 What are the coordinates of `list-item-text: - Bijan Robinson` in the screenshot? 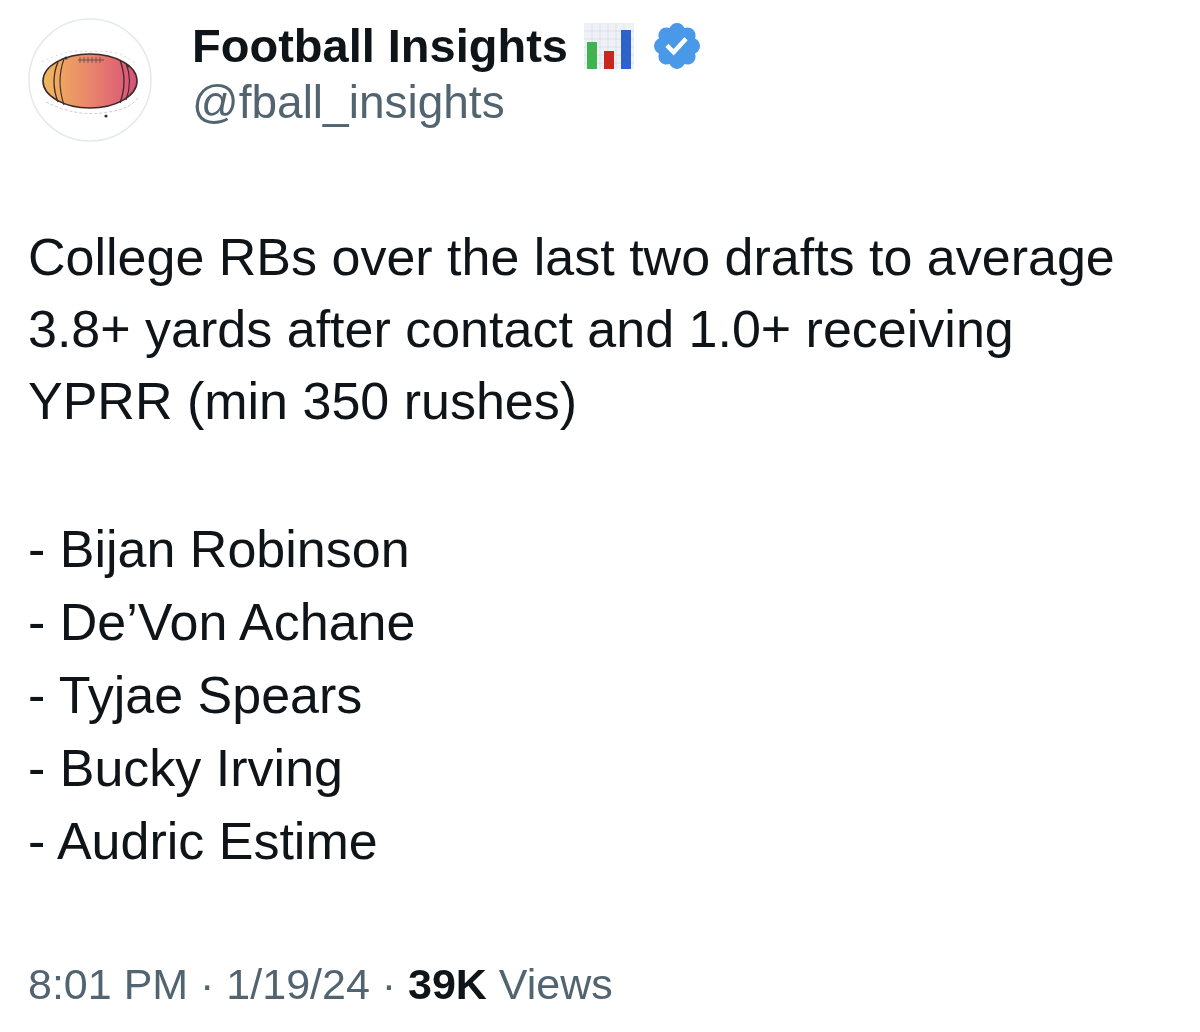 It's located at (219, 549).